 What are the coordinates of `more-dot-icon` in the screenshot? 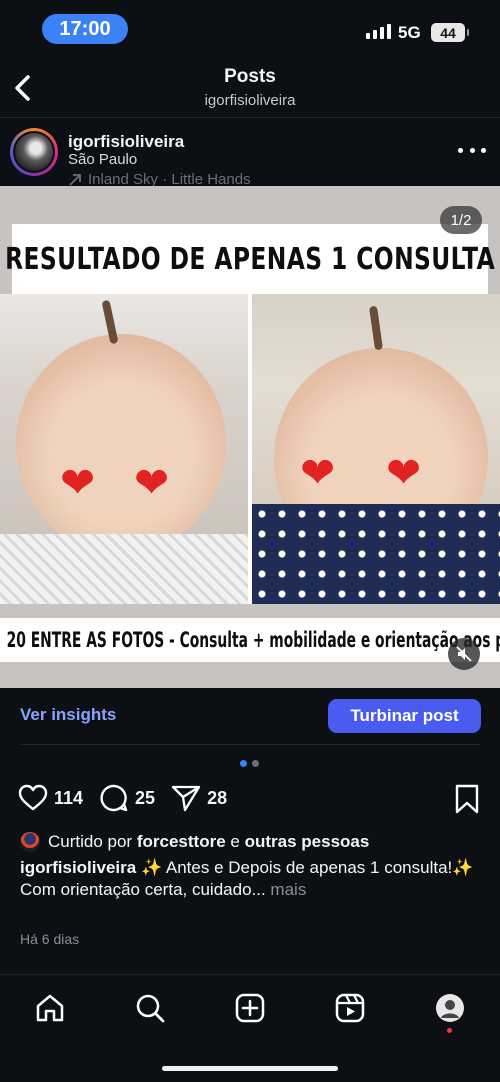 It's located at (460, 150).